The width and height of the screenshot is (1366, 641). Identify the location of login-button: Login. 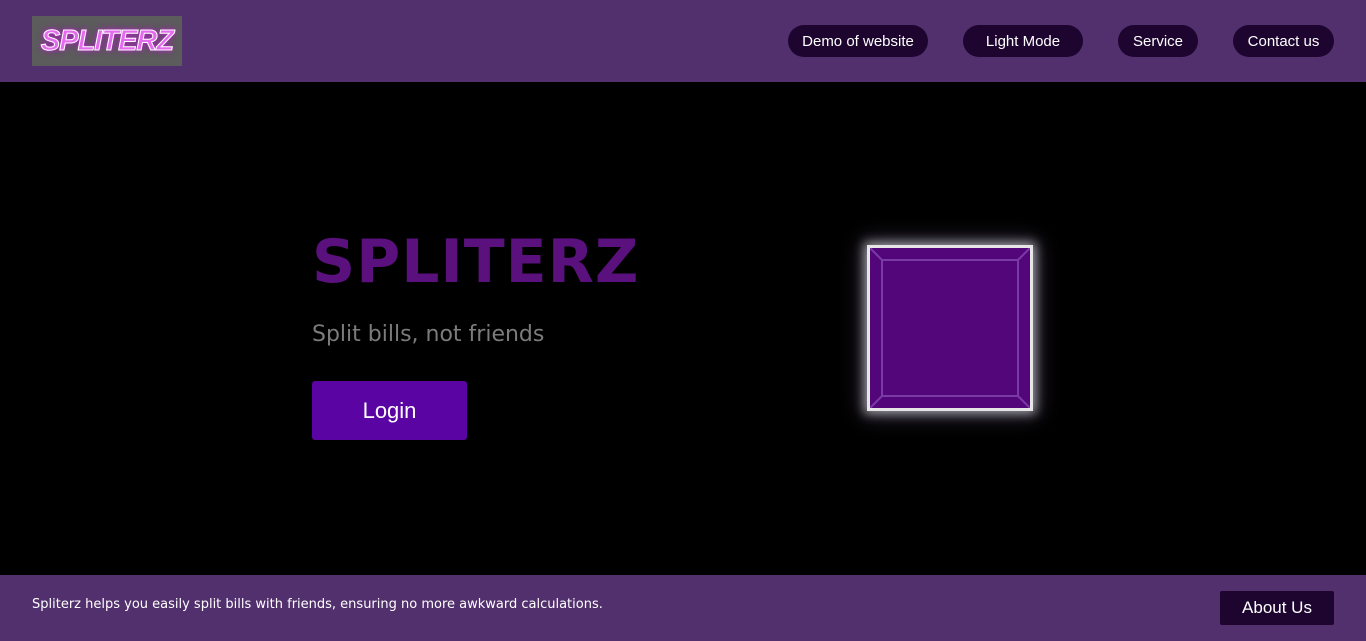
(389, 410).